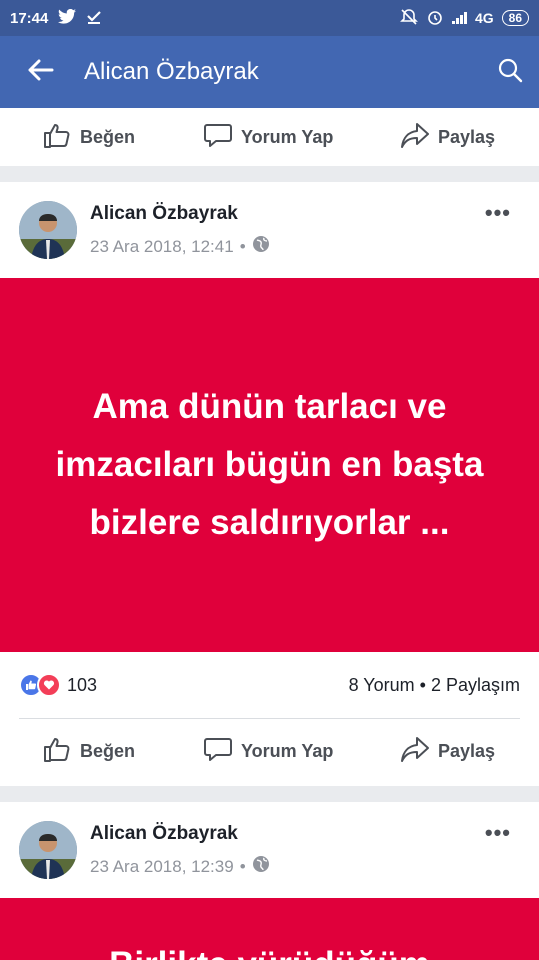 Image resolution: width=539 pixels, height=960 pixels. I want to click on battery-level: 86, so click(515, 18).